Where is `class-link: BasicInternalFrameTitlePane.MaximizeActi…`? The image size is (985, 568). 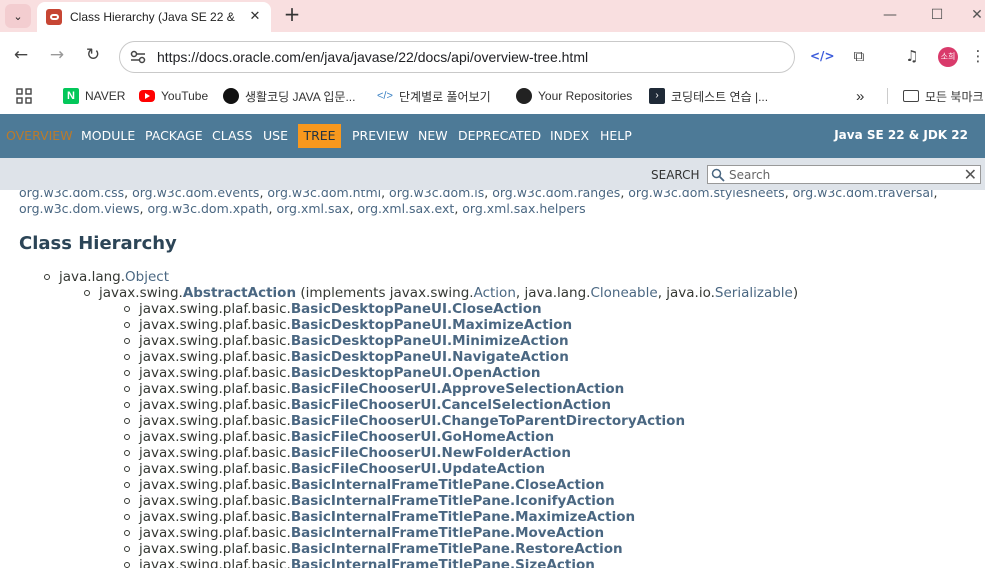 class-link: BasicInternalFrameTitlePane.MaximizeActi… is located at coordinates (463, 517).